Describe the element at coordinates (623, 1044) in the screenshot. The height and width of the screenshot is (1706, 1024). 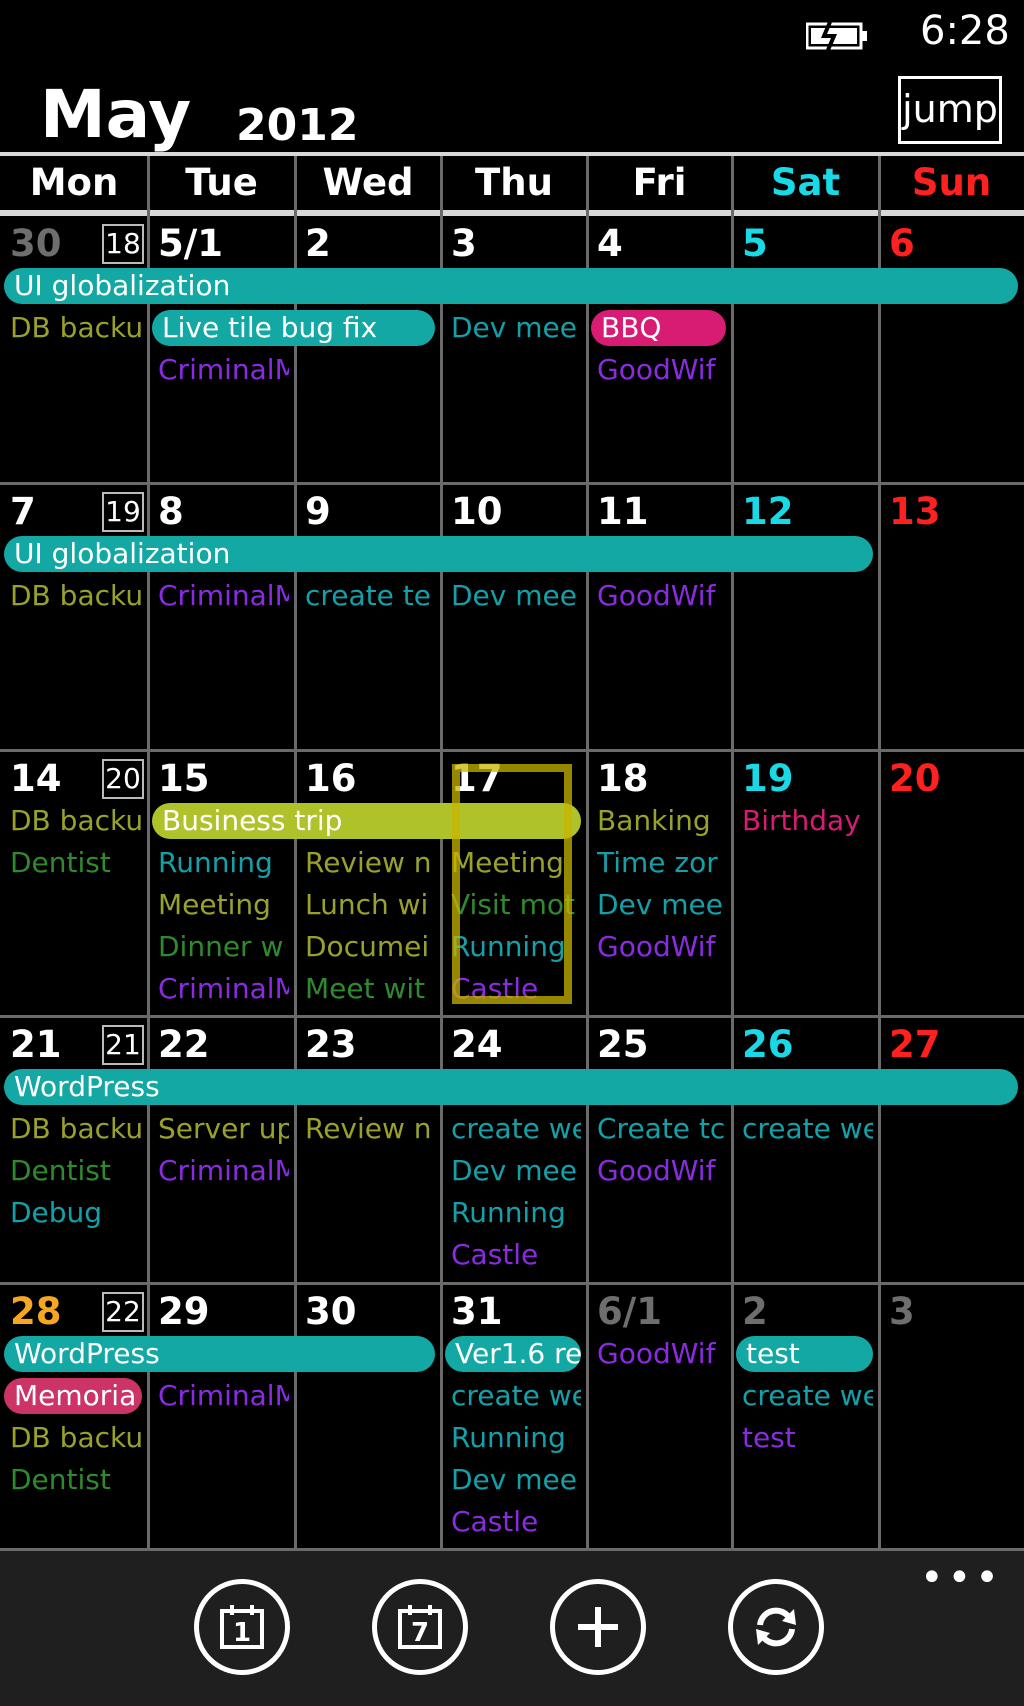
I see `day-number: 25` at that location.